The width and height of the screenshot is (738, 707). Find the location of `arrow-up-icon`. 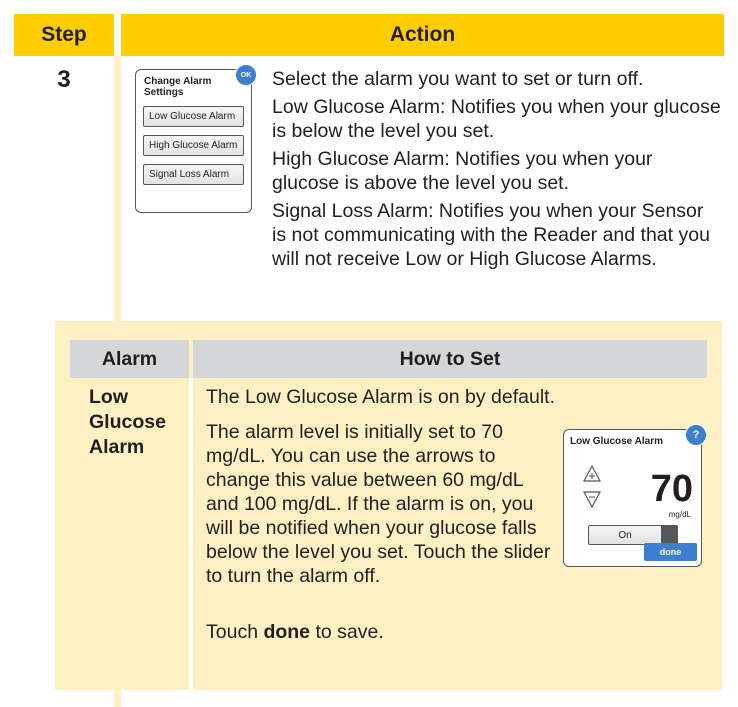

arrow-up-icon is located at coordinates (592, 474).